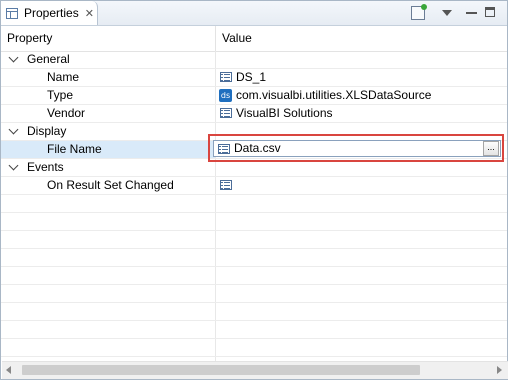 The width and height of the screenshot is (508, 380). I want to click on group-row-events: Events, so click(254, 168).